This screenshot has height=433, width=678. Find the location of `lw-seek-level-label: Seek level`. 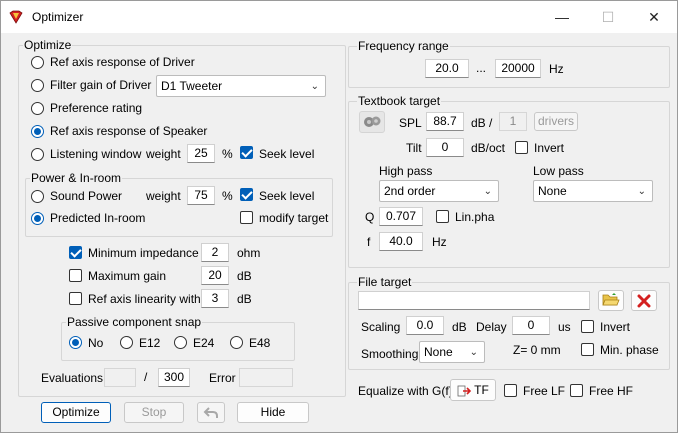

lw-seek-level-label: Seek level is located at coordinates (287, 154).